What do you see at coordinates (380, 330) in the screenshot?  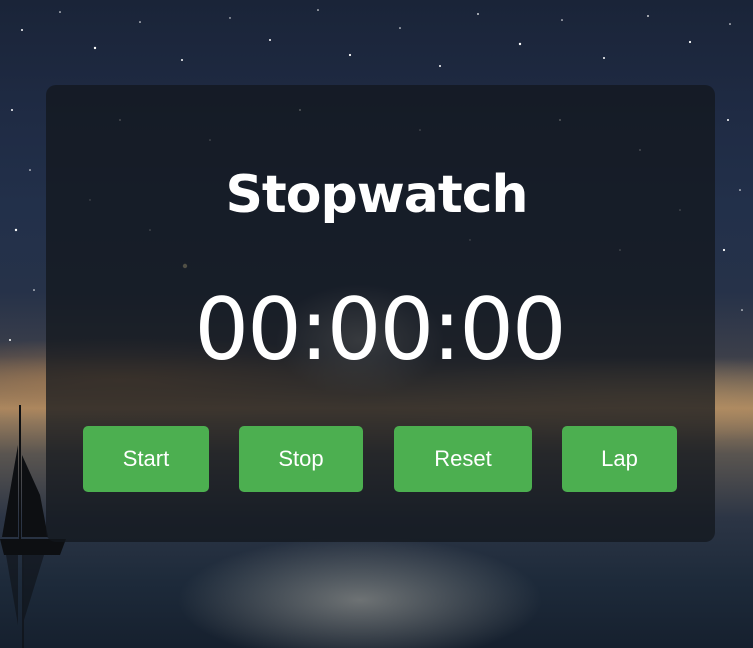 I see `time-display: 00:00:00` at bounding box center [380, 330].